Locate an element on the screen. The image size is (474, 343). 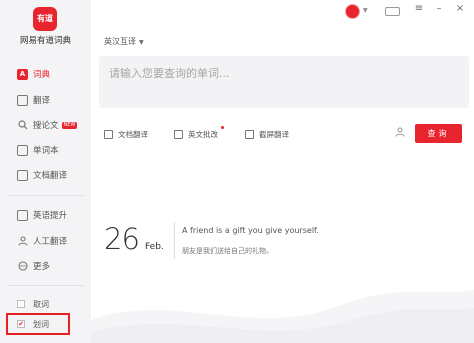
daily-day: 26 is located at coordinates (122, 239).